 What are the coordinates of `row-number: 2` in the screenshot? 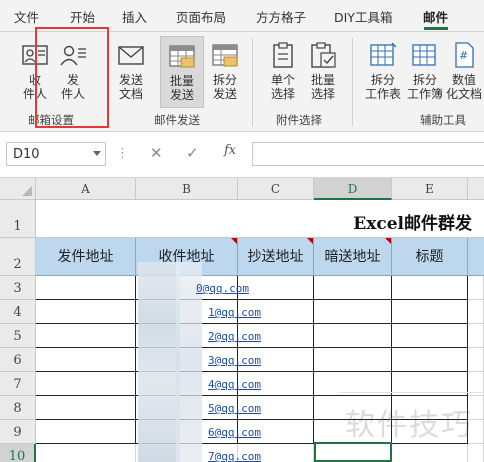 It's located at (17, 264).